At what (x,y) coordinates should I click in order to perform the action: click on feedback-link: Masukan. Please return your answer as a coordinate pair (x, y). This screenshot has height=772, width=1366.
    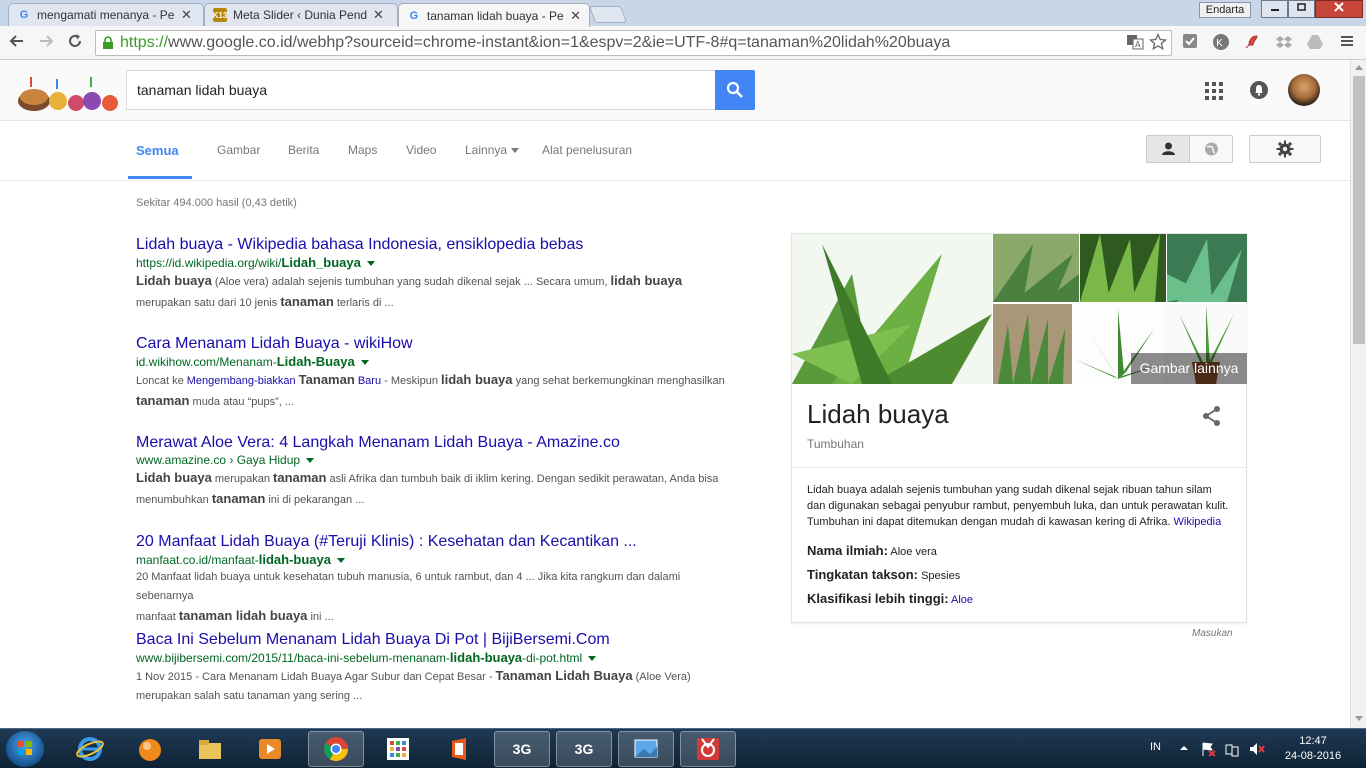
    Looking at the image, I should click on (1212, 633).